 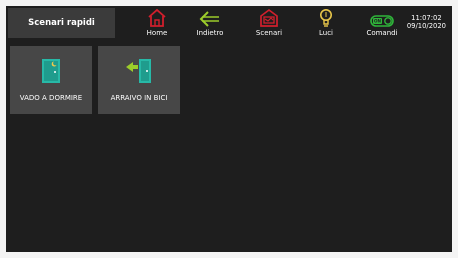 I want to click on nav-home-button: Home, so click(x=157, y=24).